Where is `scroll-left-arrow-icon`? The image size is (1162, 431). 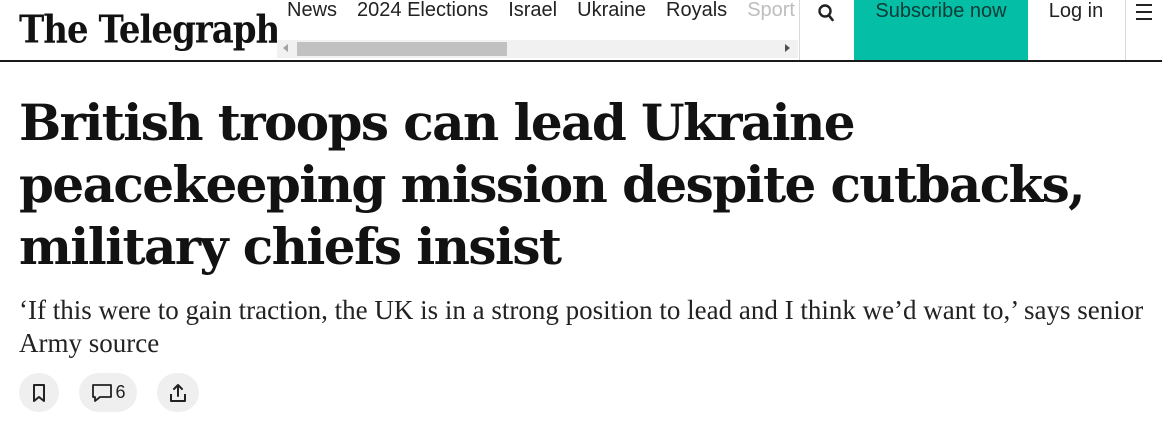 scroll-left-arrow-icon is located at coordinates (285, 48).